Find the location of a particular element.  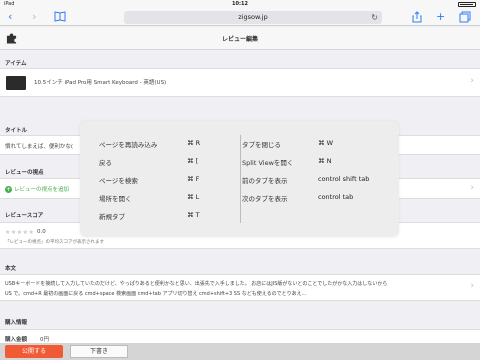

score-note: 「レビューの視点」の平均スコアが表示されます is located at coordinates (54, 242).